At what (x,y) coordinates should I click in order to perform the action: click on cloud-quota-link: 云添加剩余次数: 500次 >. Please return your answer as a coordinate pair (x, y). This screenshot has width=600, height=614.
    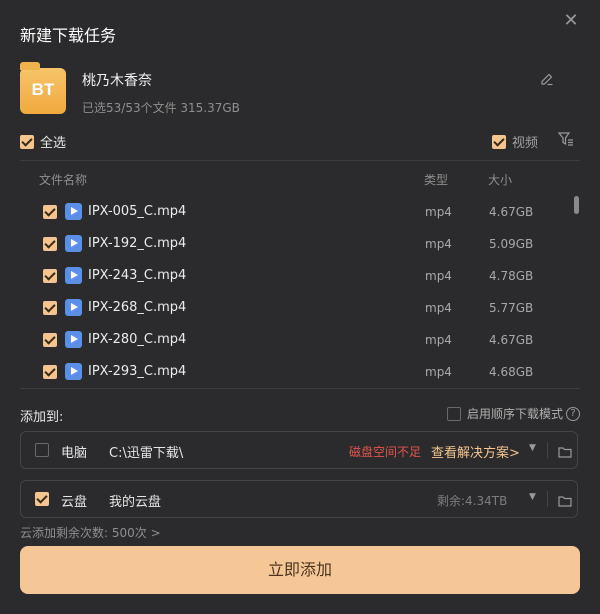
    Looking at the image, I should click on (90, 532).